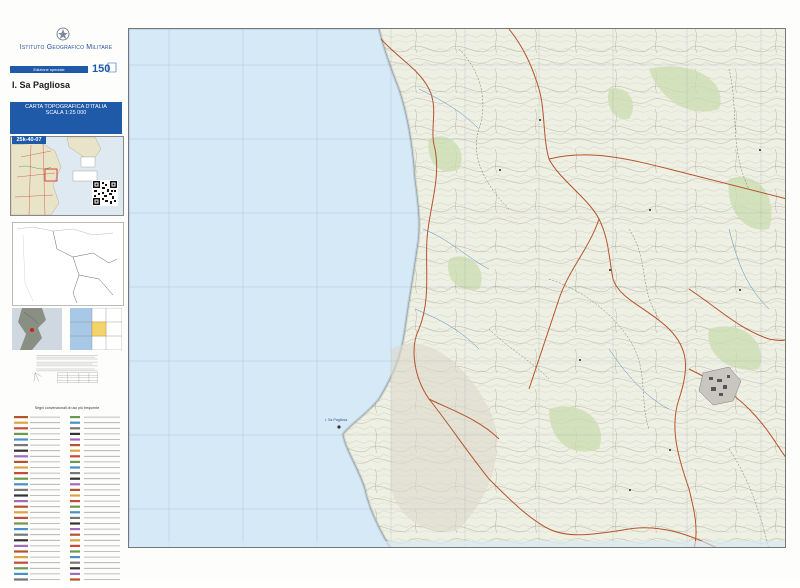  What do you see at coordinates (67, 498) in the screenshot?
I see `legend-symbols` at bounding box center [67, 498].